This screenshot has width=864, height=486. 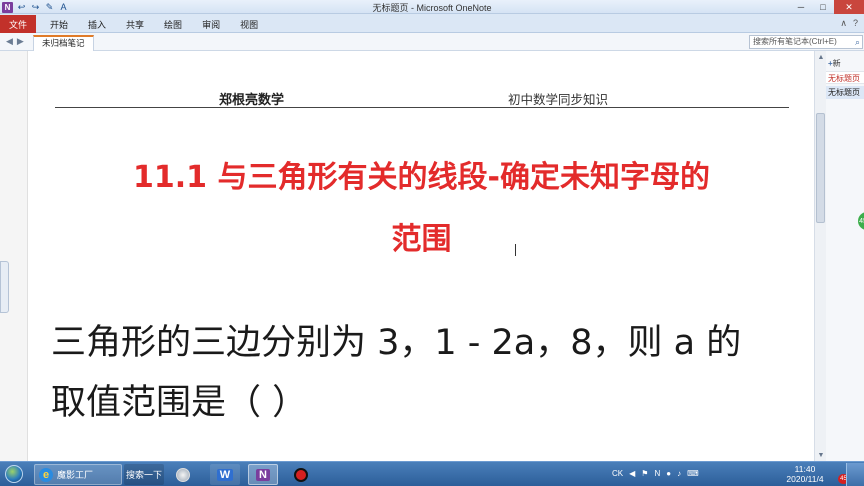 I want to click on tab-share: 共享, so click(x=135, y=24).